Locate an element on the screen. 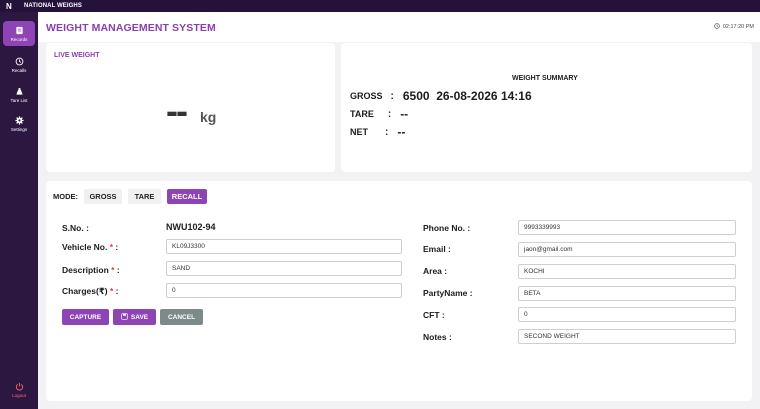 The width and height of the screenshot is (760, 409). party-name-label: PartyName : is located at coordinates (448, 293).